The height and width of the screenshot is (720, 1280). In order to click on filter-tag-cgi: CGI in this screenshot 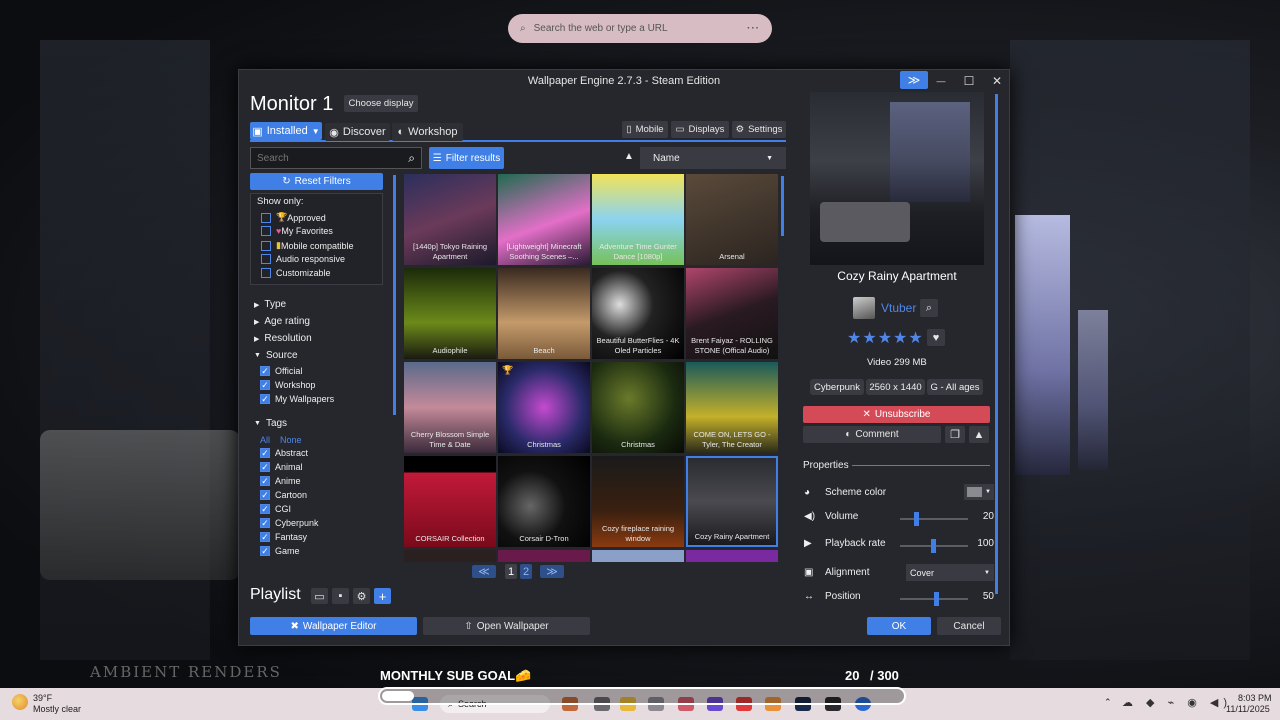, I will do `click(275, 509)`.